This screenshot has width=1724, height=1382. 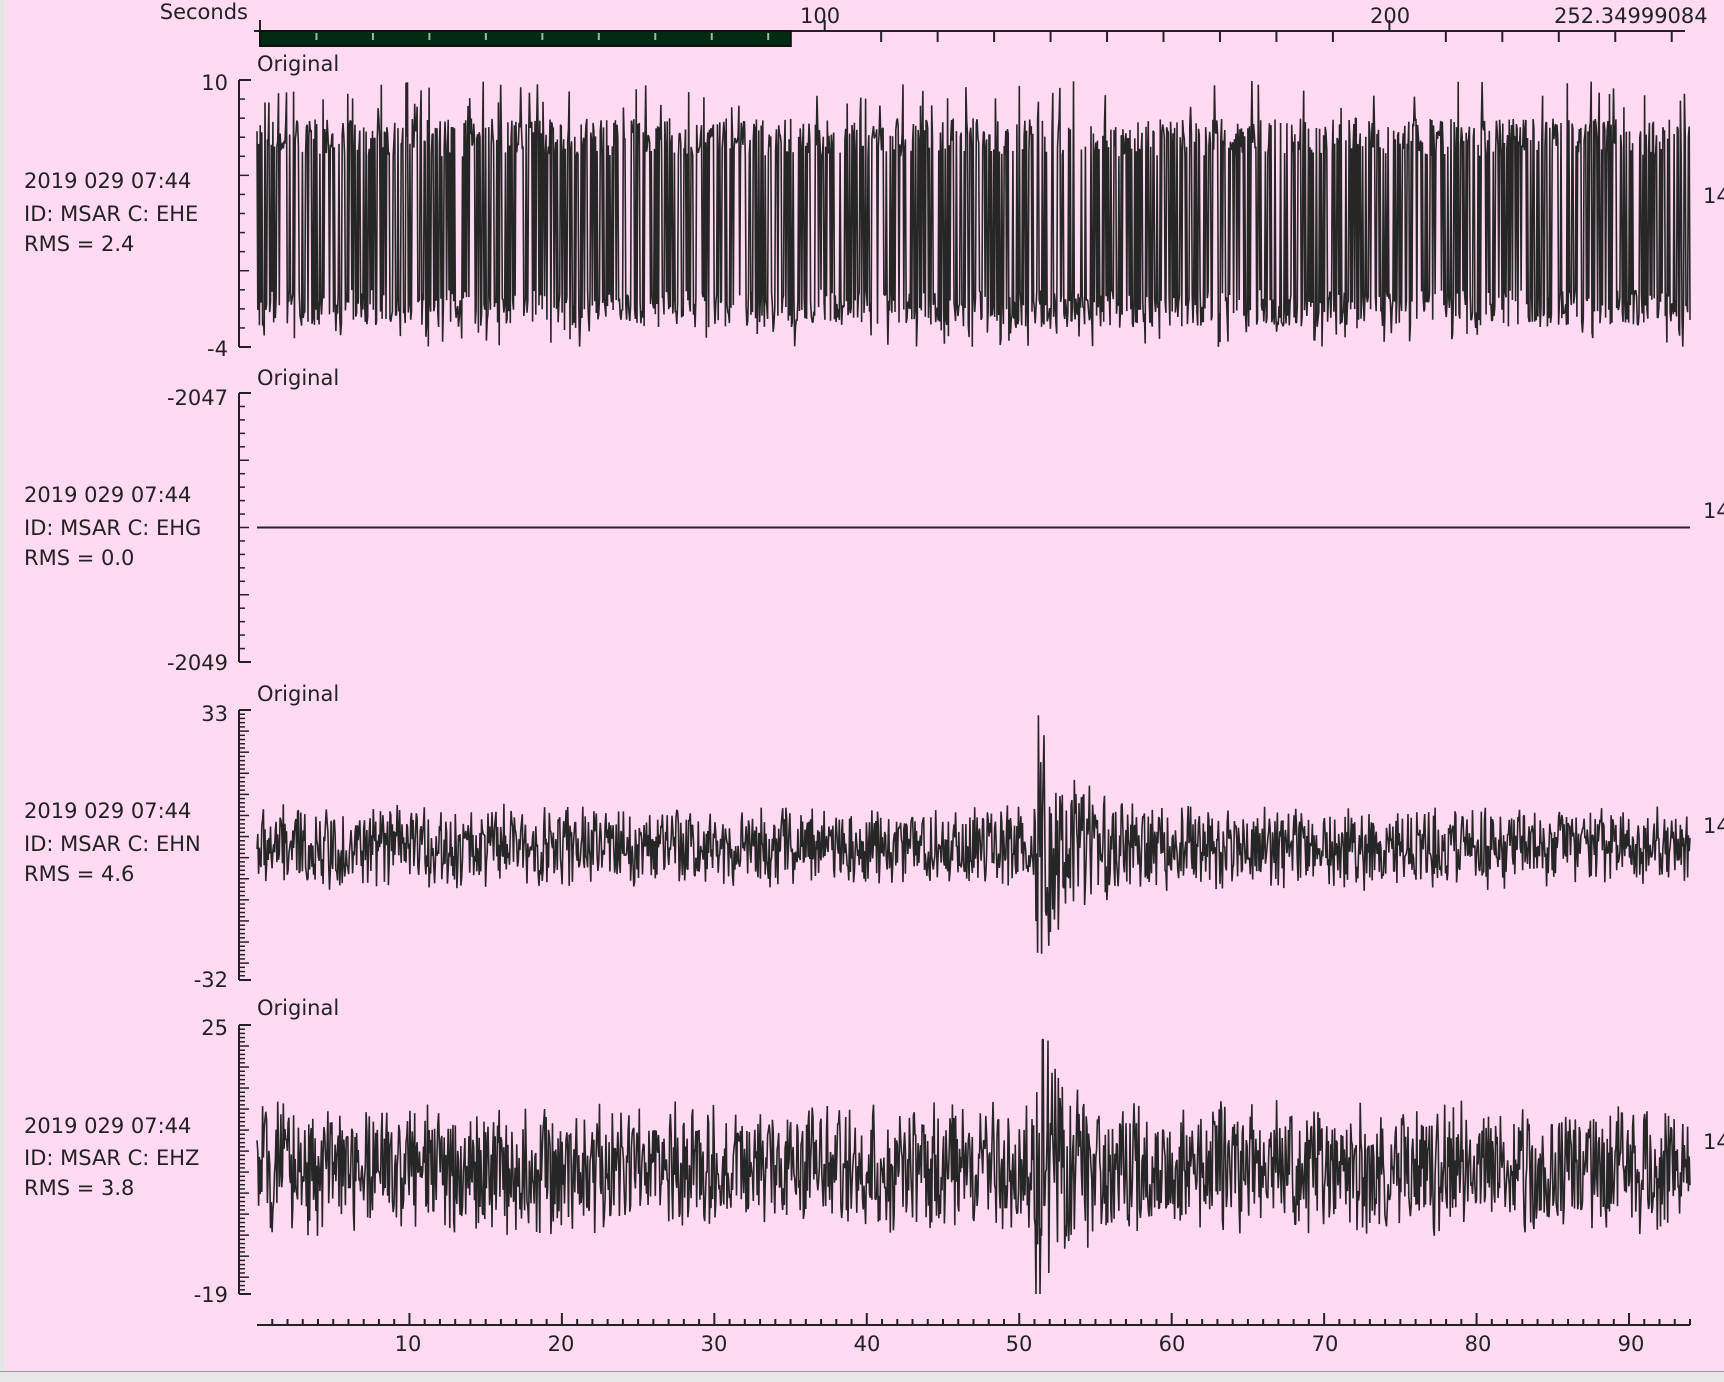 I want to click on time-axis: 10 20 30 40 50 60 70 80 90, so click(x=974, y=1334).